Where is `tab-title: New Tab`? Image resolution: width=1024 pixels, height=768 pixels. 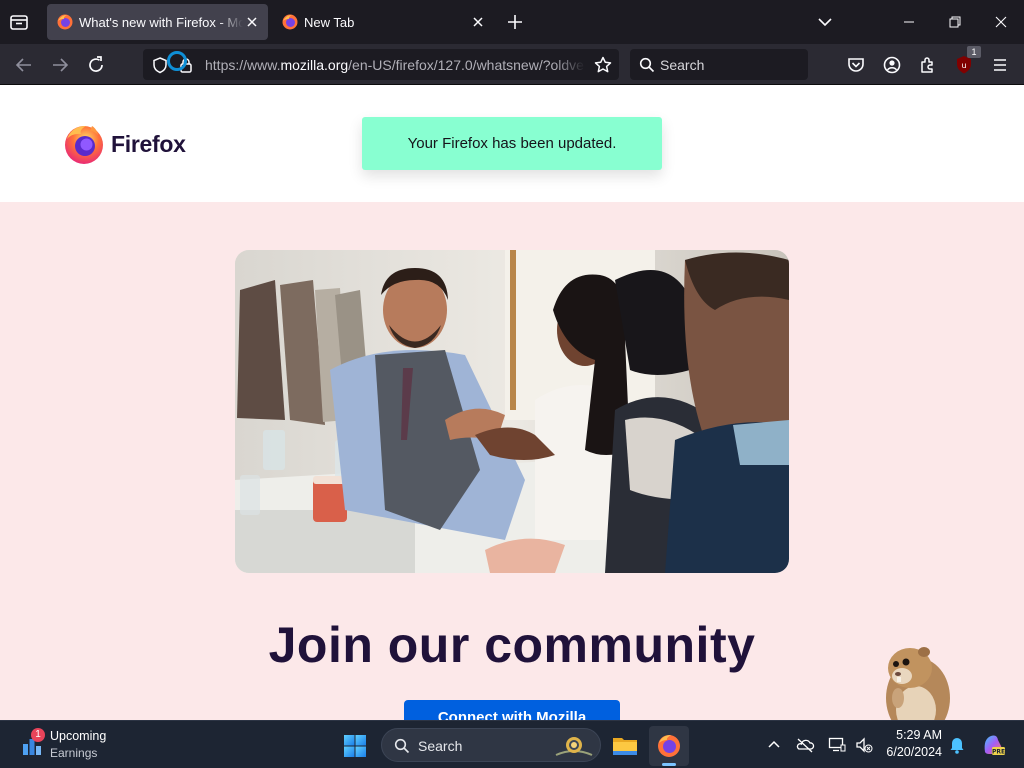
tab-title: New Tab is located at coordinates (329, 22).